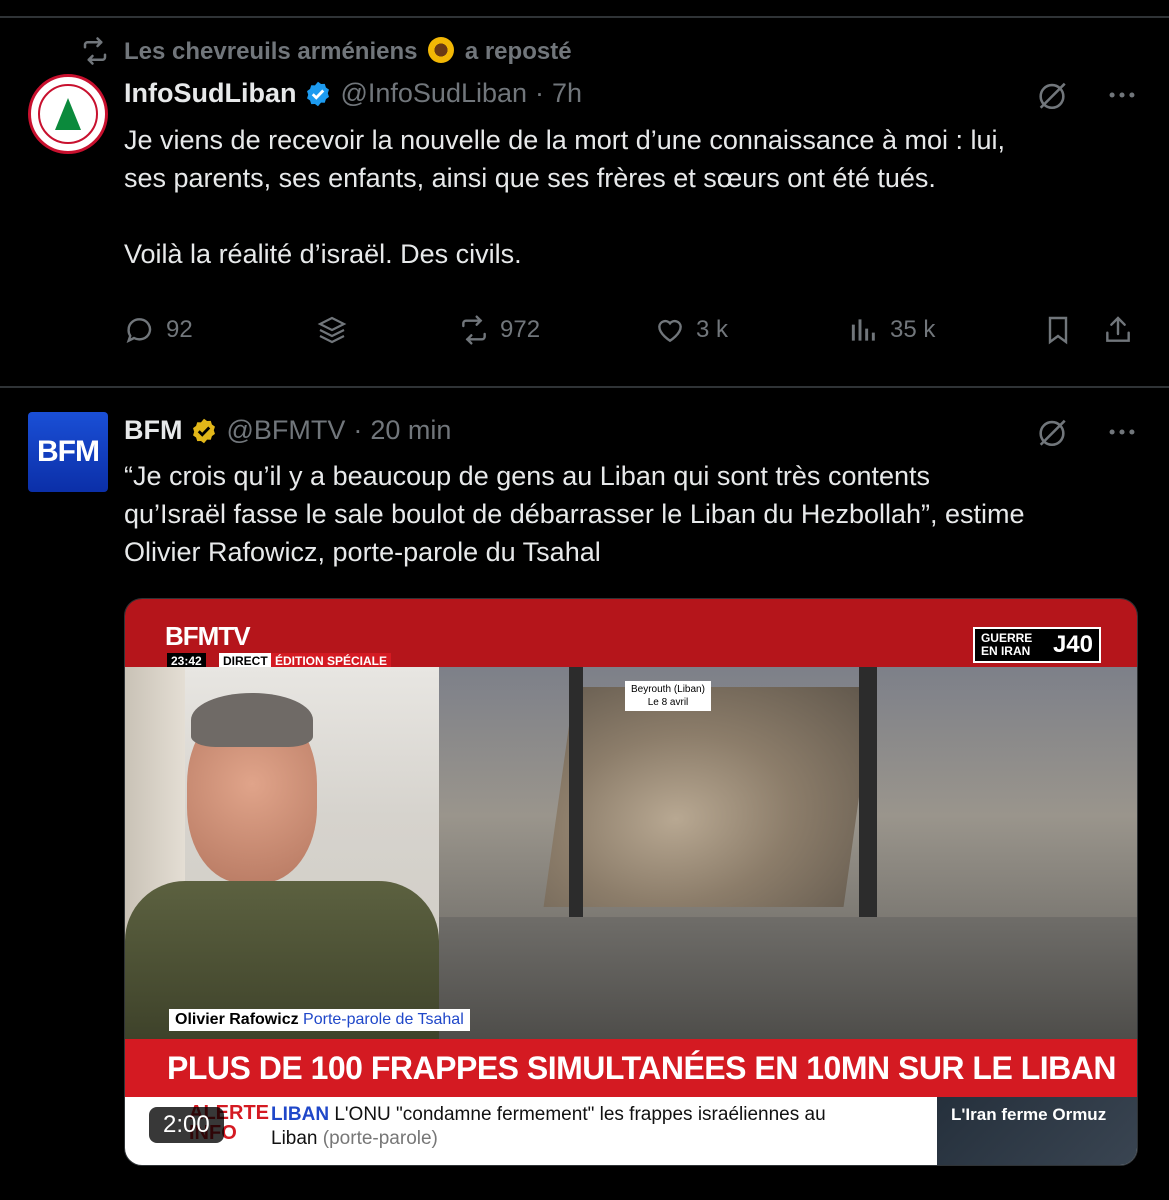  I want to click on views-icon, so click(863, 330).